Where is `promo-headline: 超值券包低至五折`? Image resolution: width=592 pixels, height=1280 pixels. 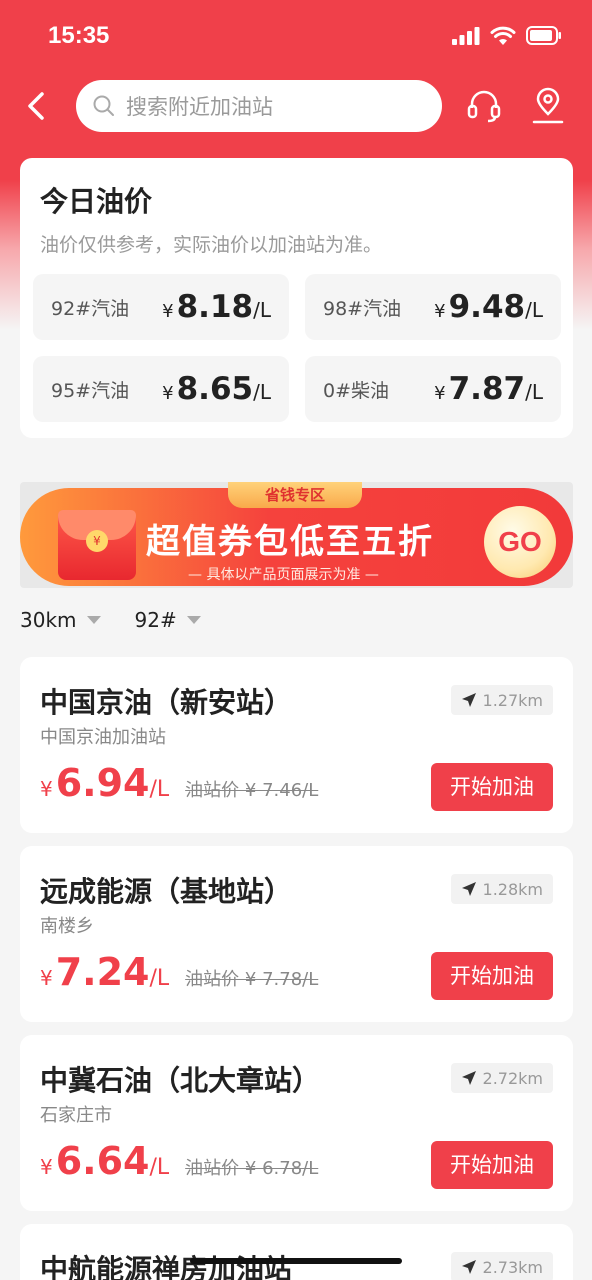
promo-headline: 超值券包低至五折 is located at coordinates (290, 542).